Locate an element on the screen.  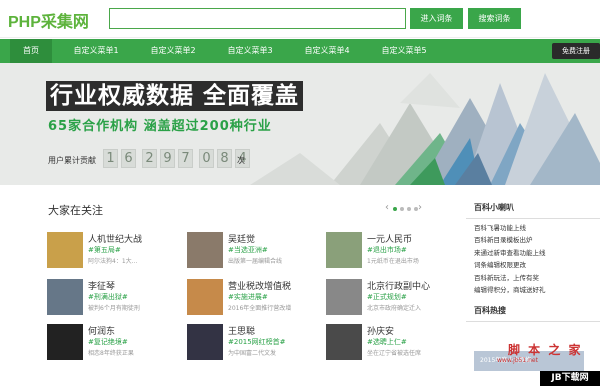
news-item: 编辑得积分，商城送好礼 is located at coordinates (533, 290).